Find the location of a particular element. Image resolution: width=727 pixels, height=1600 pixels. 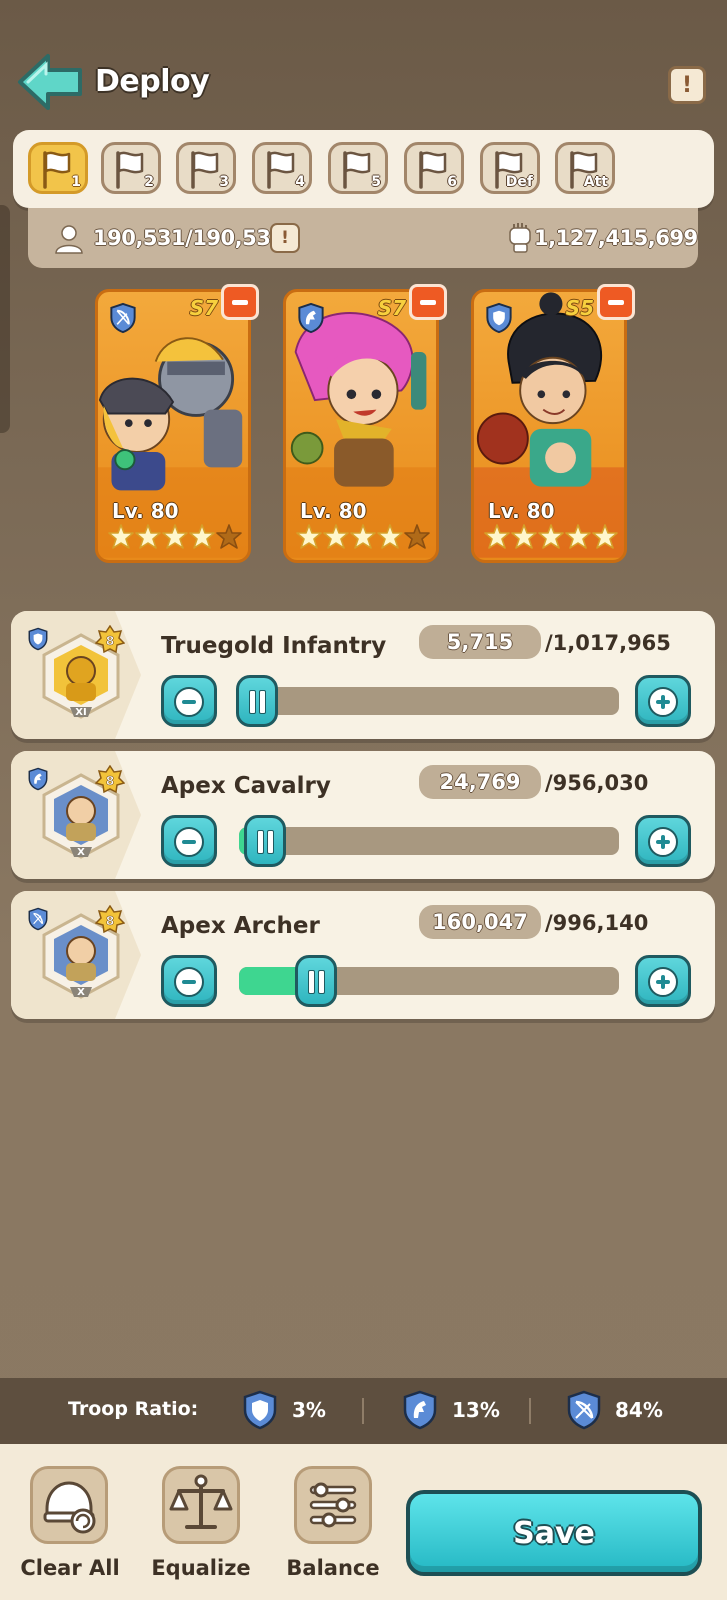

tab-formation-6: 6 is located at coordinates (434, 168).